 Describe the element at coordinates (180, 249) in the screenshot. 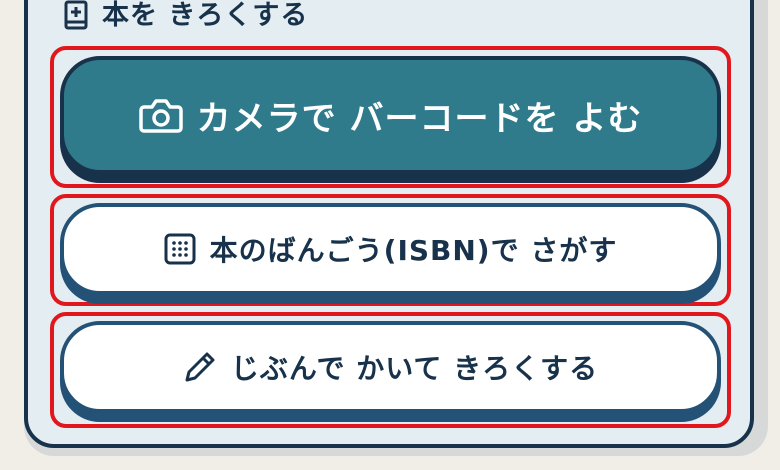

I see `keypad-icon` at that location.